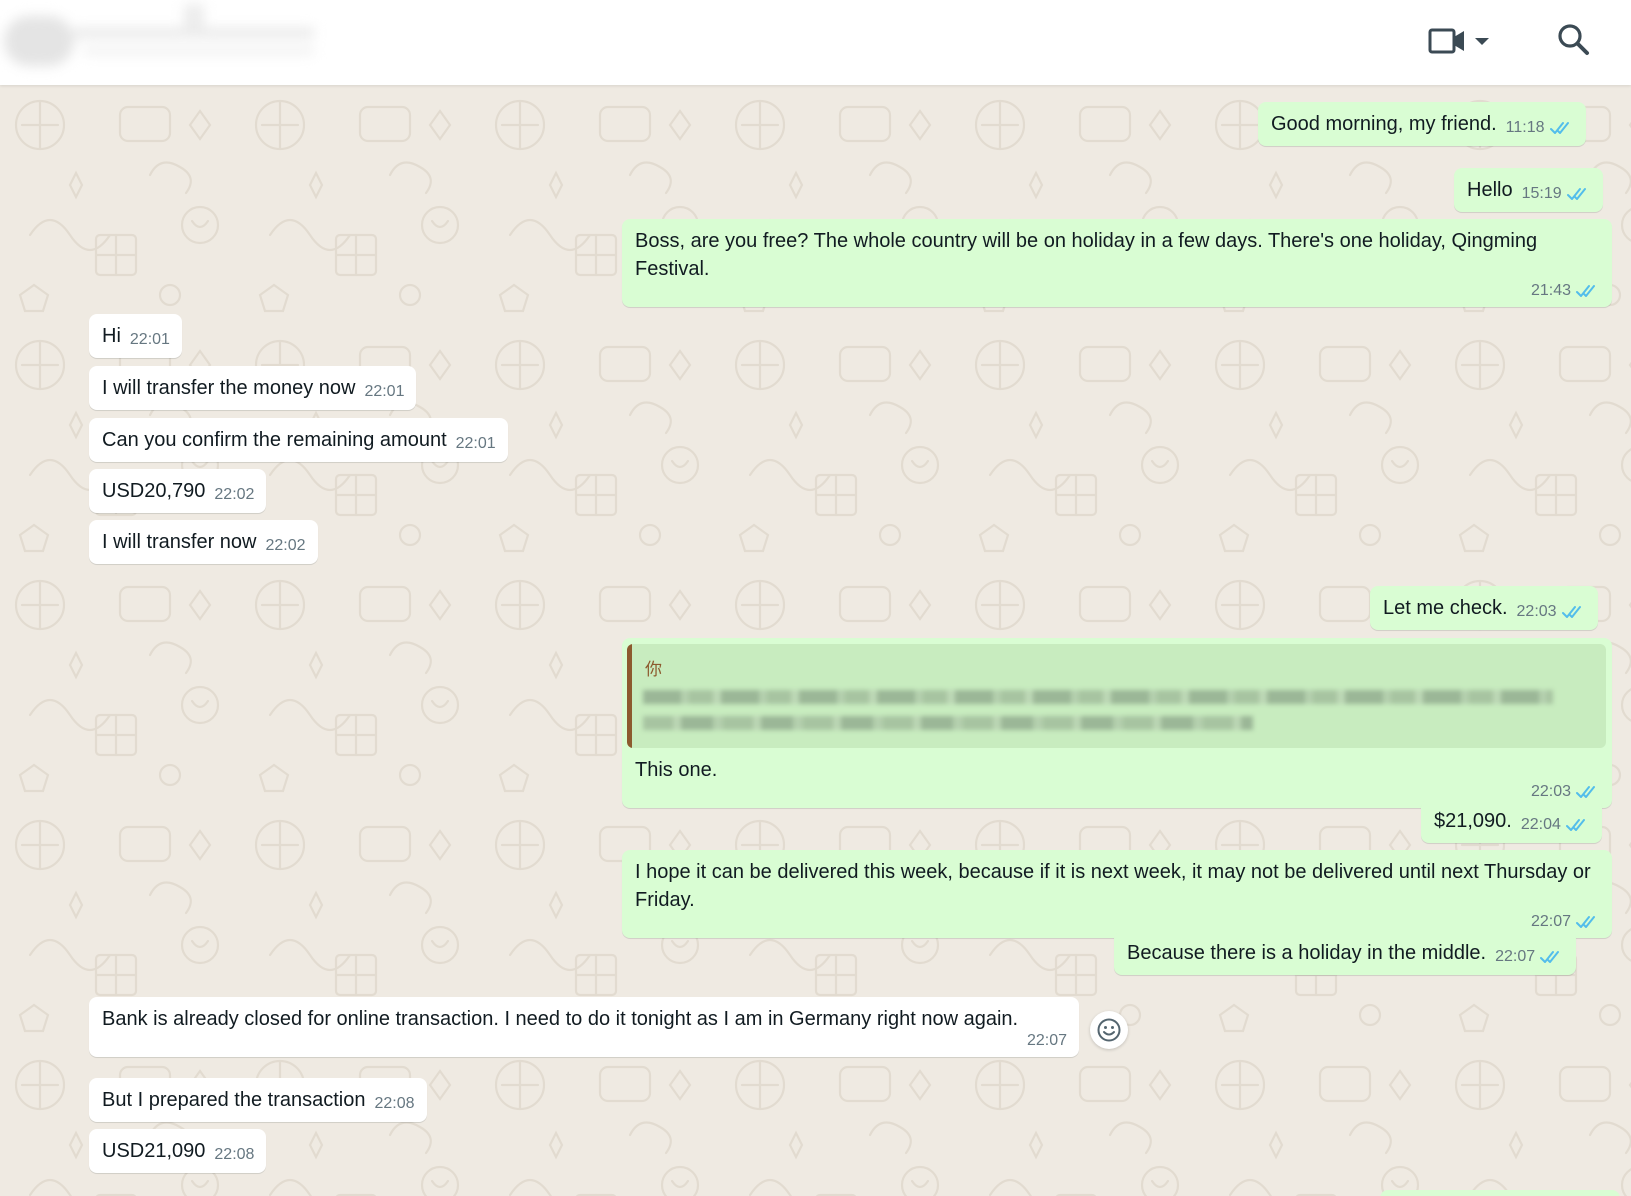  I want to click on message-text: This one., so click(676, 770).